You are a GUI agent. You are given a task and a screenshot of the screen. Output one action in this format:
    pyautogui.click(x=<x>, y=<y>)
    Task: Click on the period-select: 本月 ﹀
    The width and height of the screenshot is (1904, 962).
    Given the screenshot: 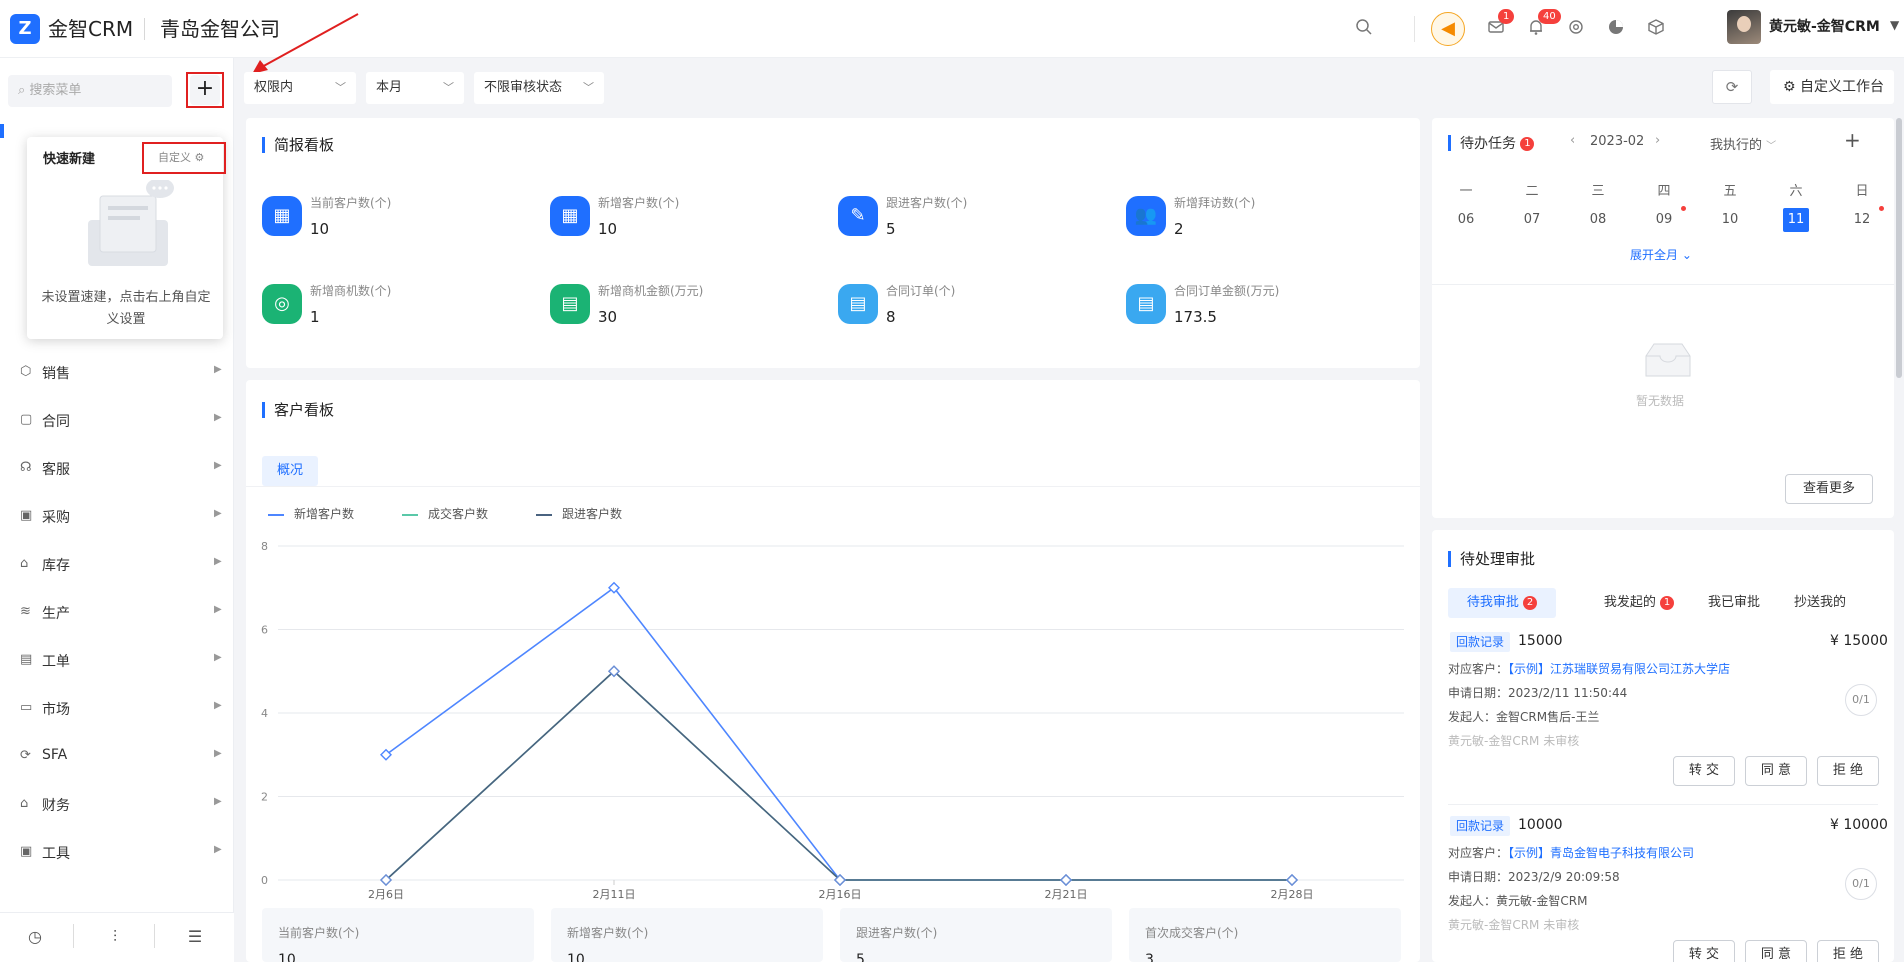 What is the action you would take?
    pyautogui.click(x=415, y=88)
    